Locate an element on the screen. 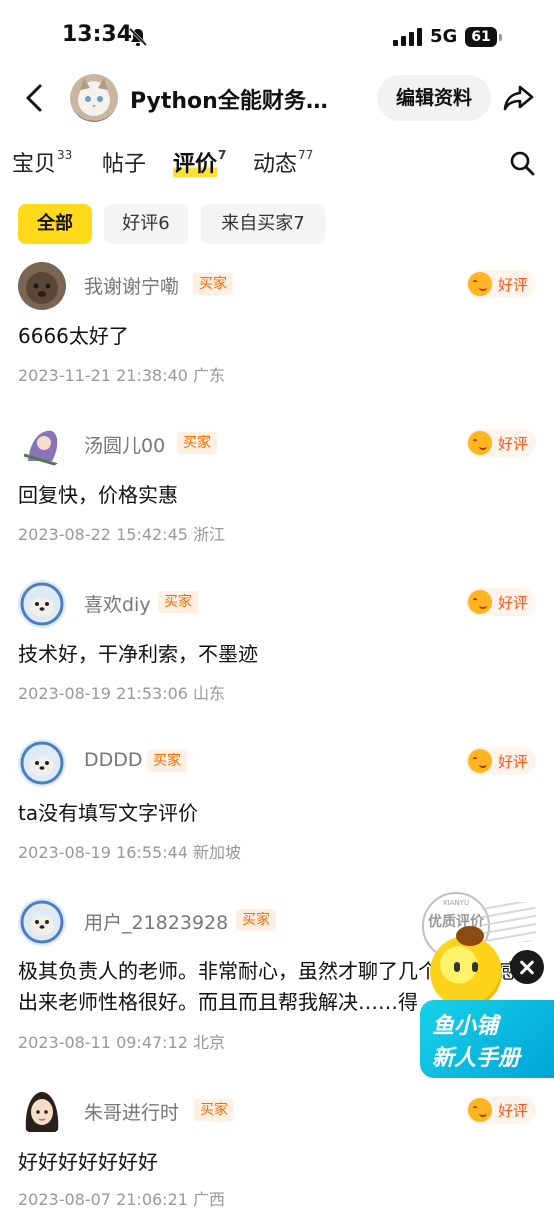  review-text: 6666太好了 is located at coordinates (73, 336).